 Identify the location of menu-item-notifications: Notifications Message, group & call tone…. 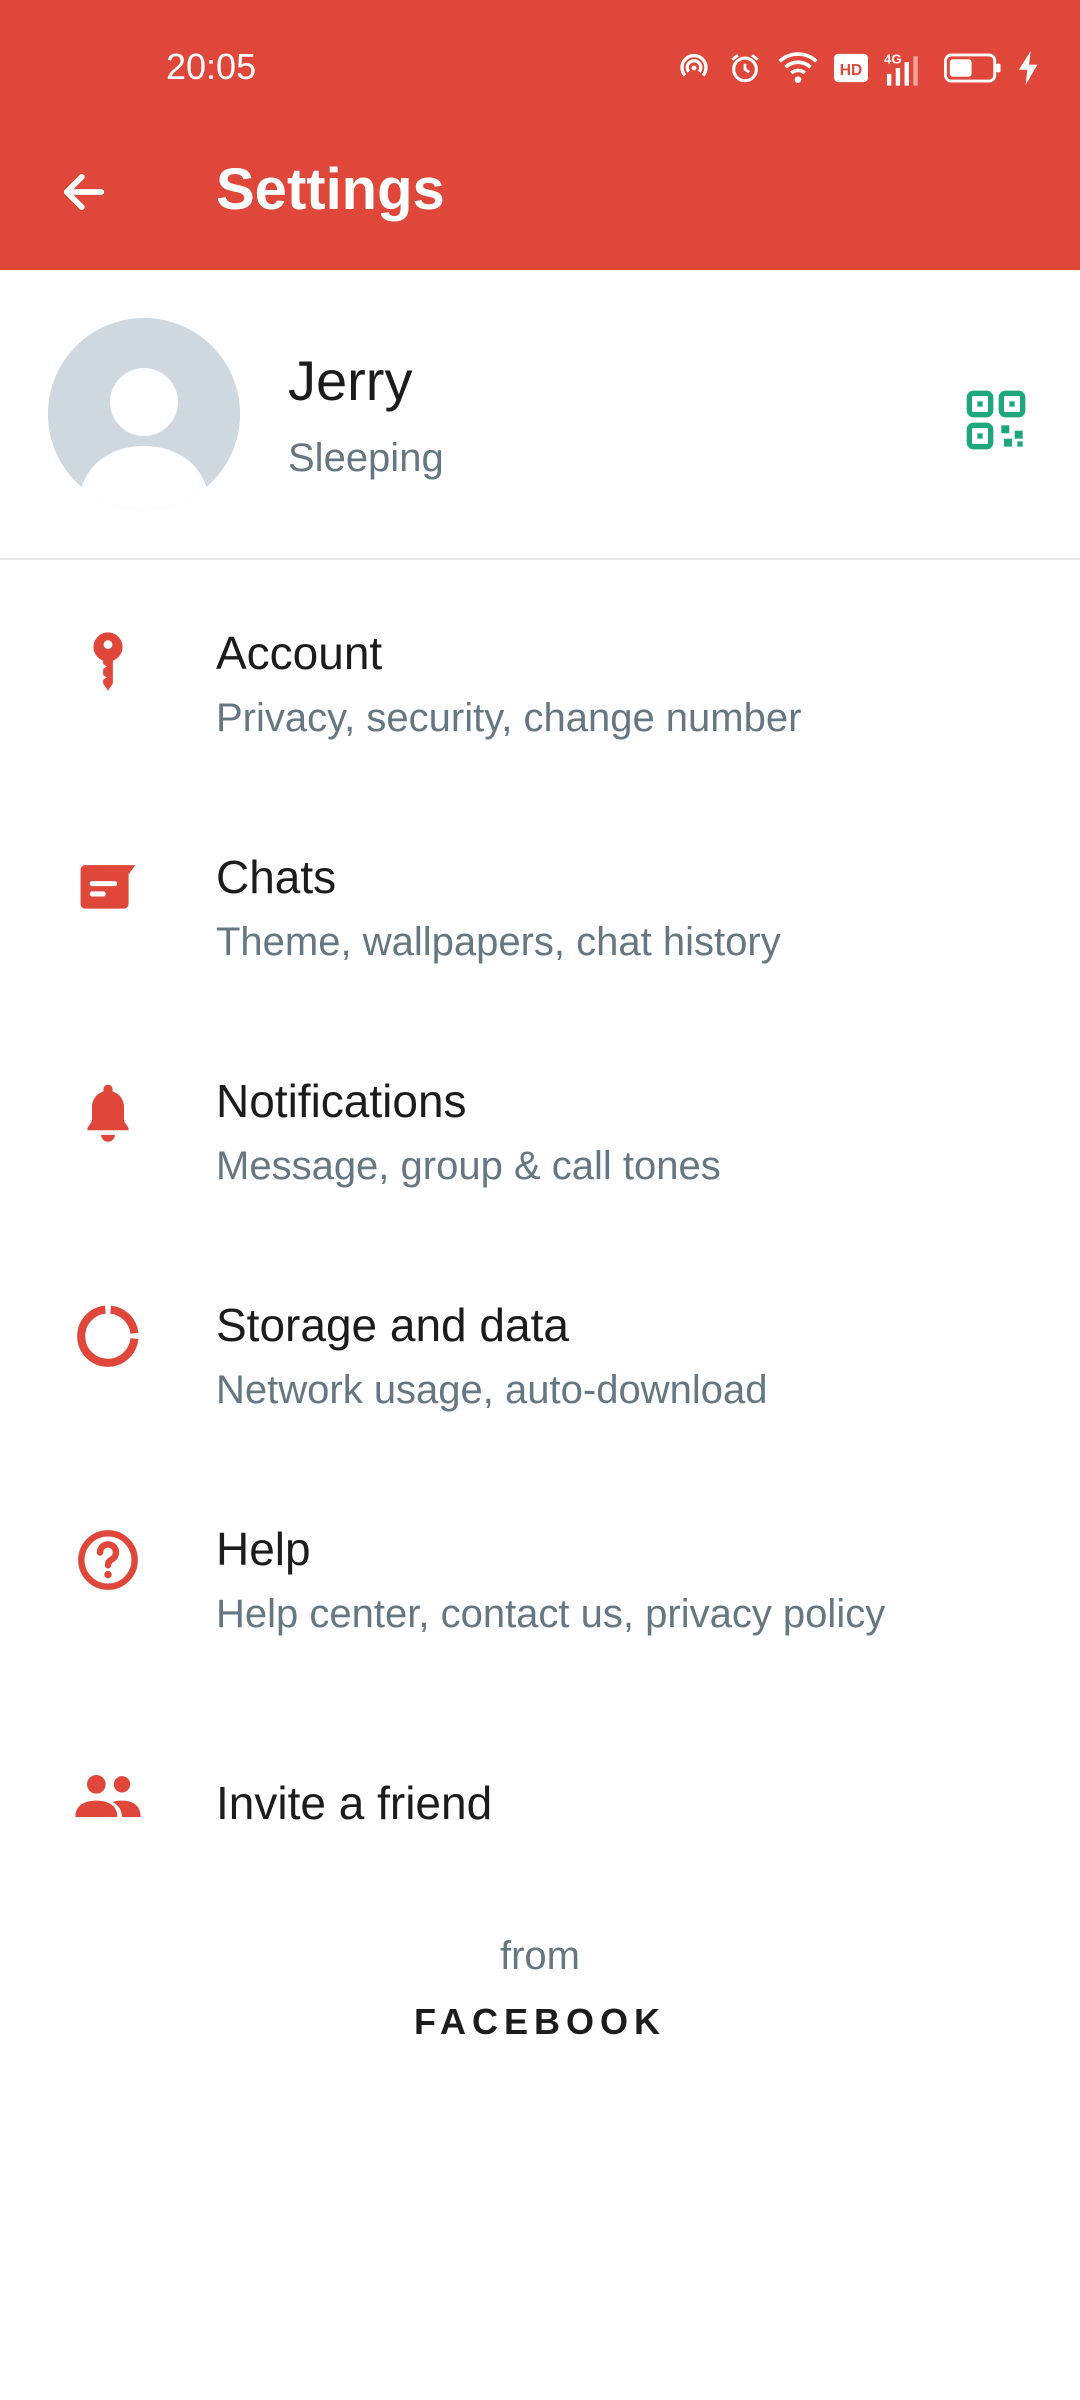
(540, 1120).